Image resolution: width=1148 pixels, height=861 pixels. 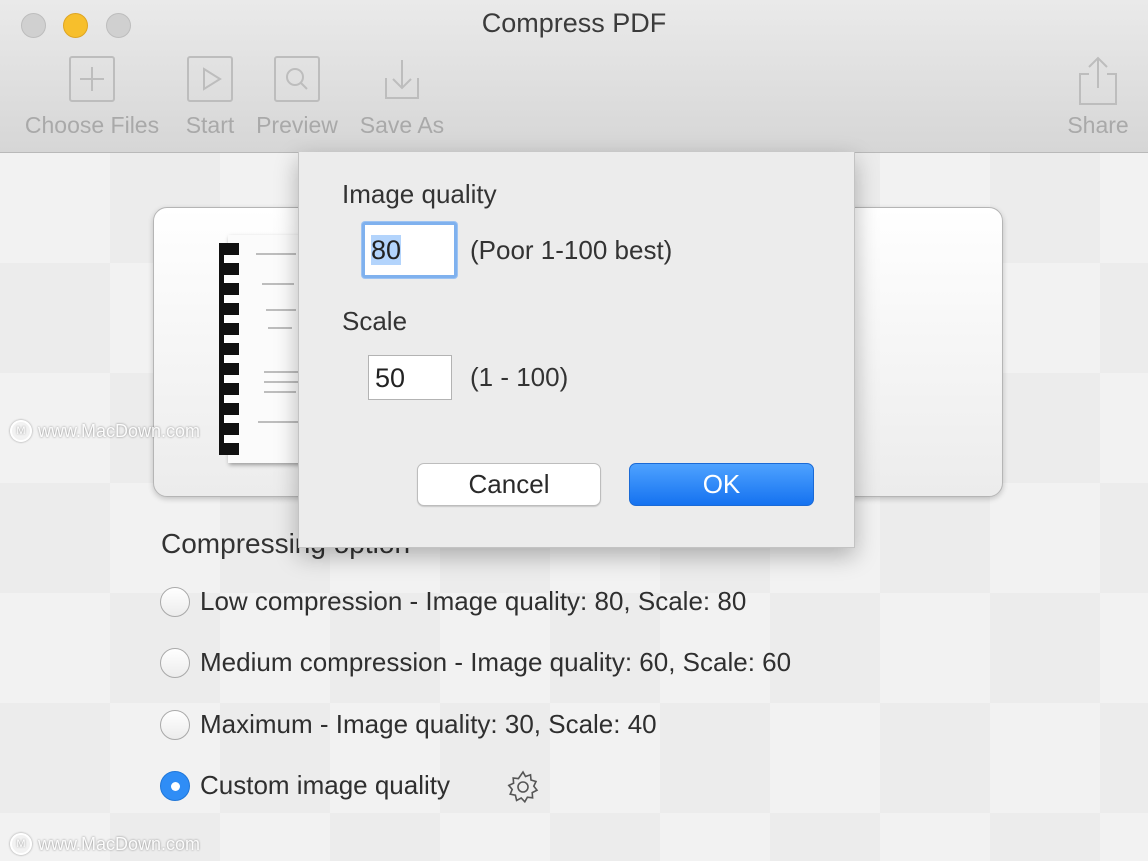 What do you see at coordinates (571, 250) in the screenshot?
I see `image-quality-hint: (Poor 1-100 best)` at bounding box center [571, 250].